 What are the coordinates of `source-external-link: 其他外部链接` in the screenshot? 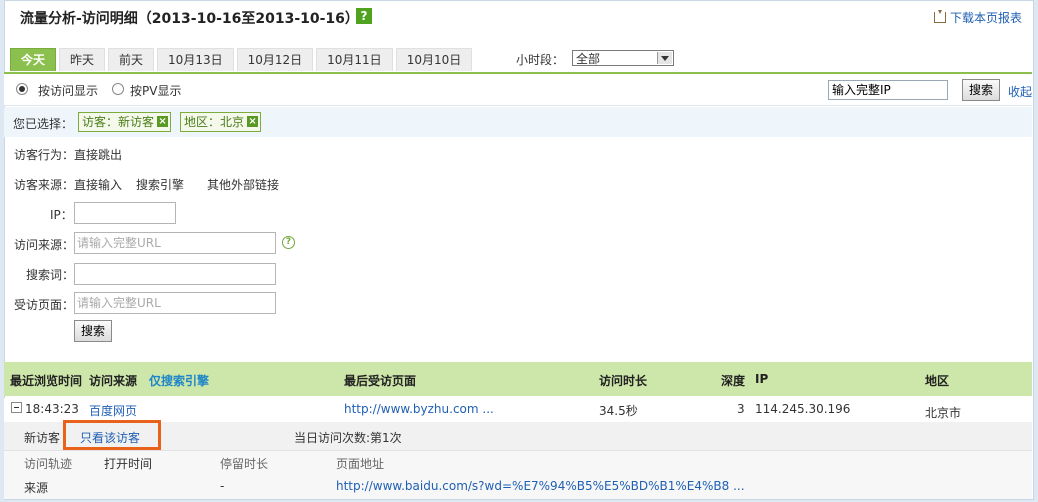 It's located at (243, 184).